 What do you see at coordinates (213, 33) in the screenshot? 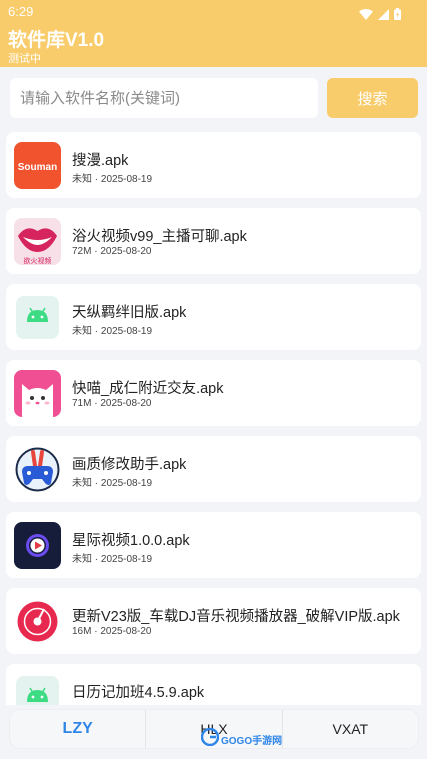
I see `app-header: 6:29 软件库V1.0 测试中` at bounding box center [213, 33].